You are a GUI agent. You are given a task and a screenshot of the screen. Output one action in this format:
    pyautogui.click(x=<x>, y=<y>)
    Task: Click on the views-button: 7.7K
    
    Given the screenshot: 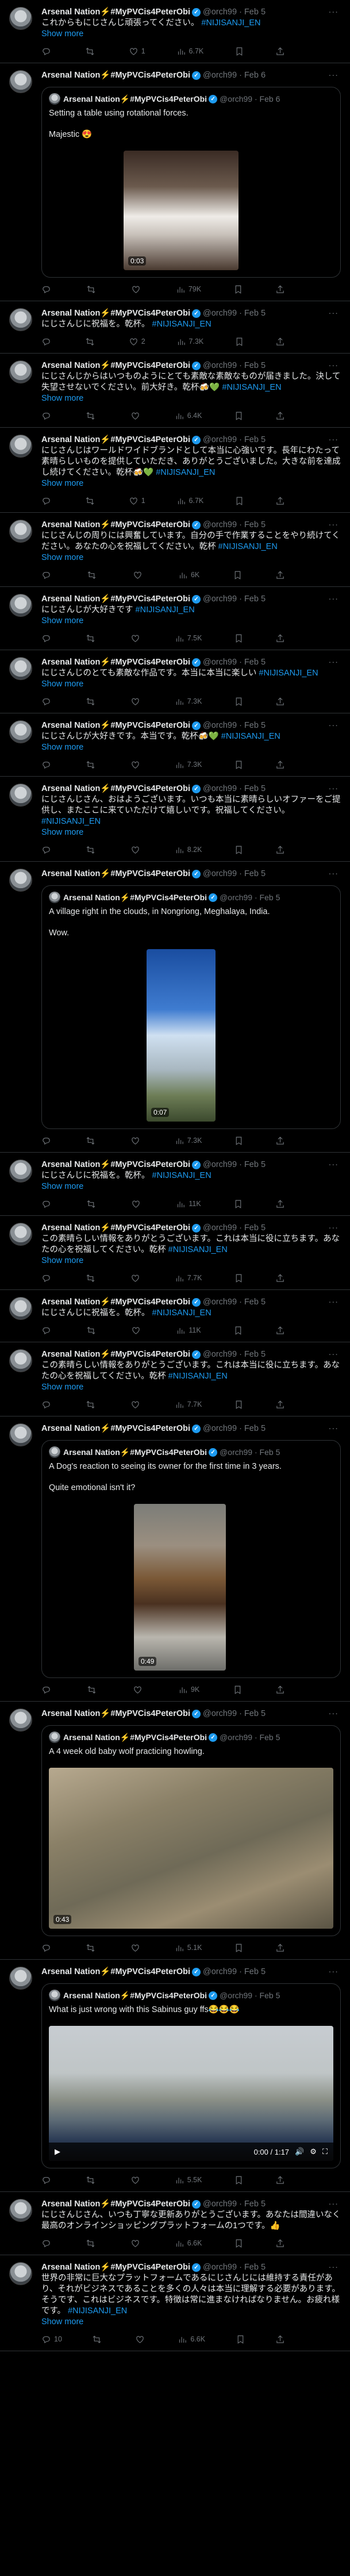 What is the action you would take?
    pyautogui.click(x=188, y=1405)
    